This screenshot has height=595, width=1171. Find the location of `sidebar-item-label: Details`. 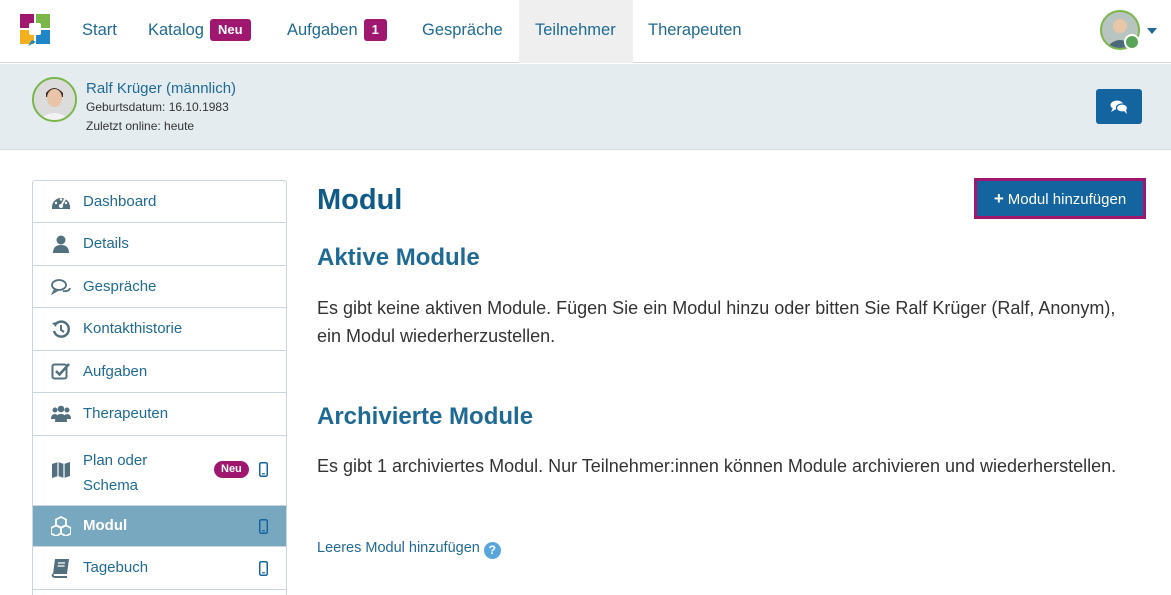

sidebar-item-label: Details is located at coordinates (106, 243).